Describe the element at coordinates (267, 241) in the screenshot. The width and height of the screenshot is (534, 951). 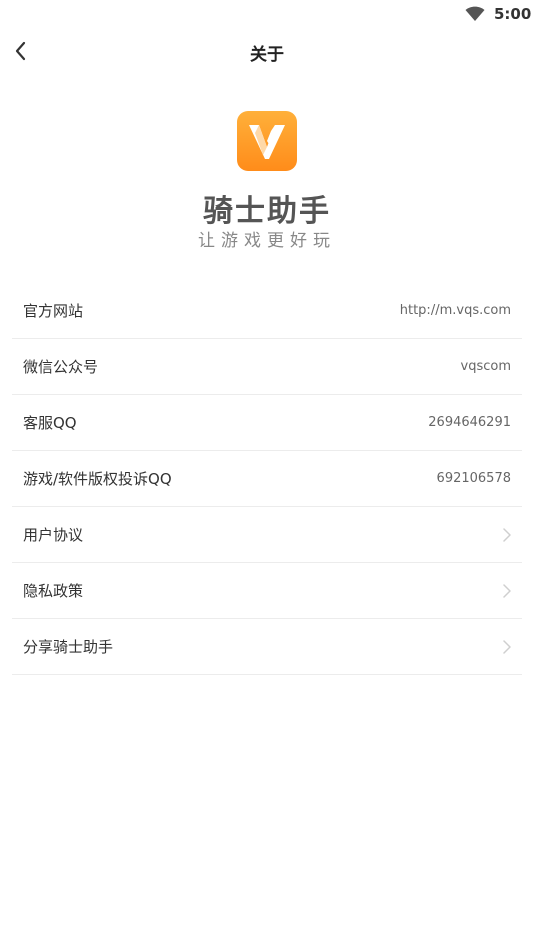
I see `brand-slogan: 让游戏更好玩` at that location.